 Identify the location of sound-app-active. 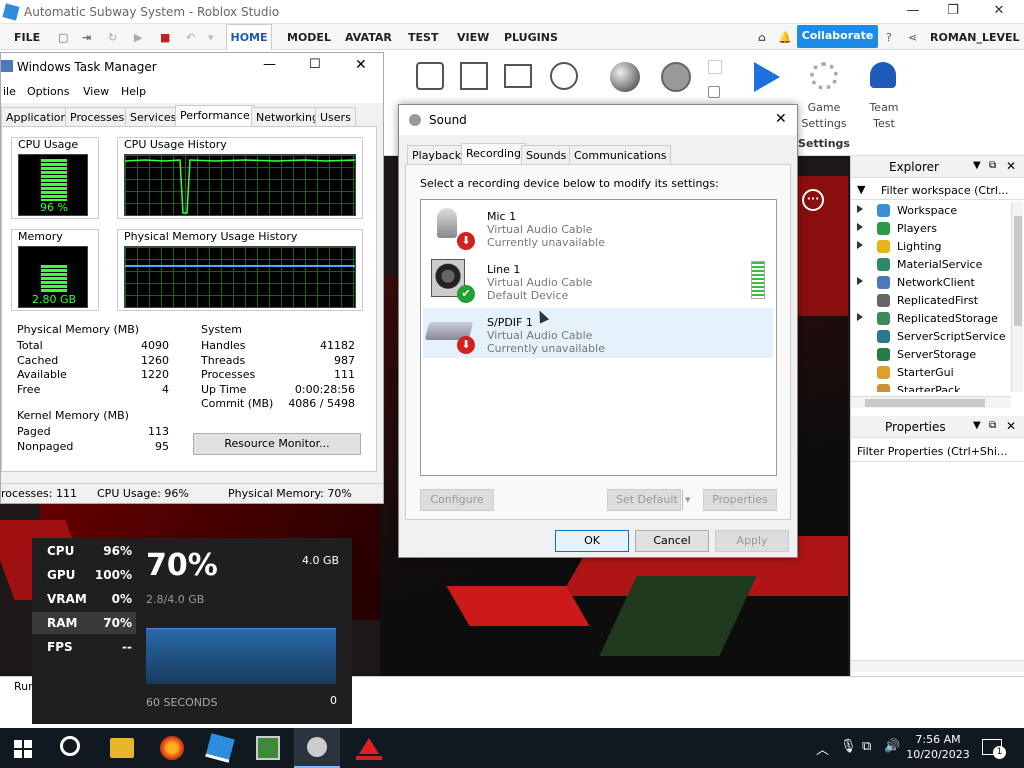
(317, 748).